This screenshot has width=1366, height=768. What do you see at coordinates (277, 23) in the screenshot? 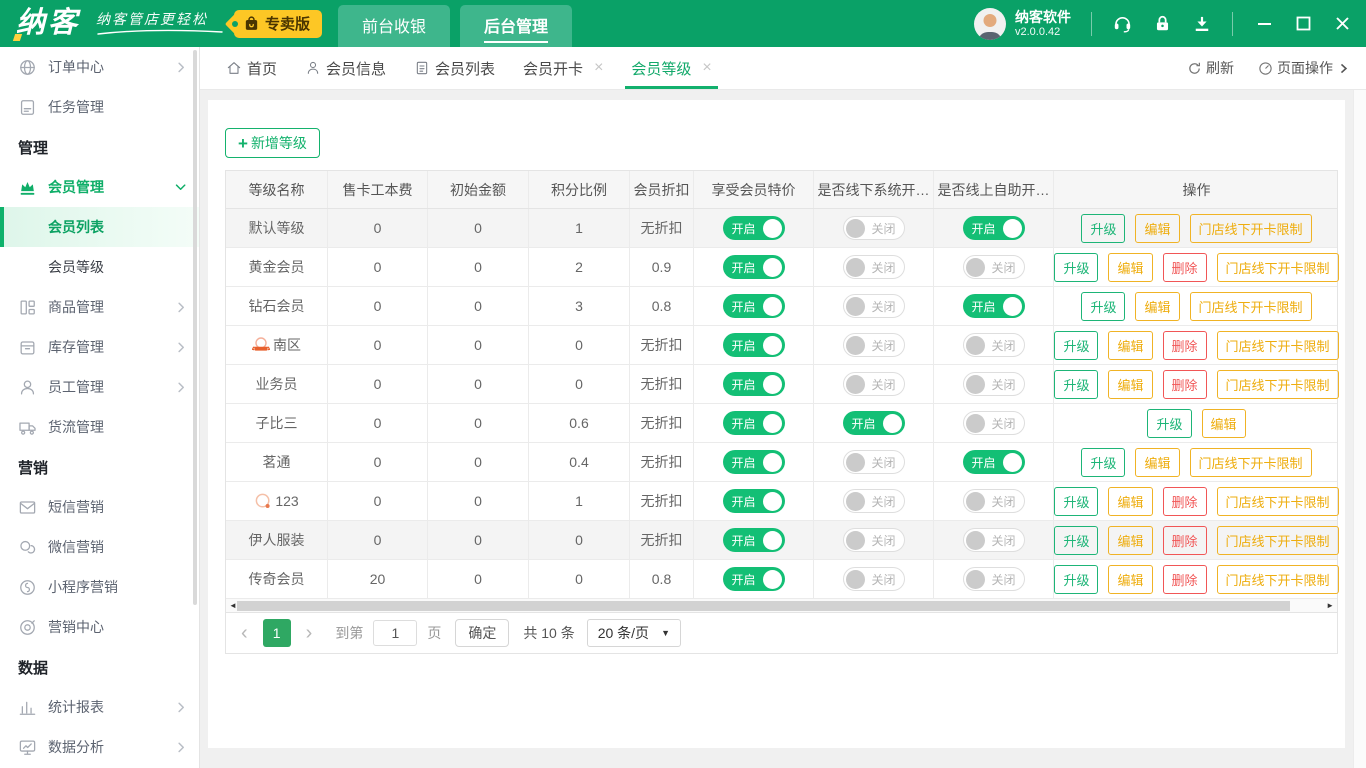
I see `edition-badge: 专卖版` at bounding box center [277, 23].